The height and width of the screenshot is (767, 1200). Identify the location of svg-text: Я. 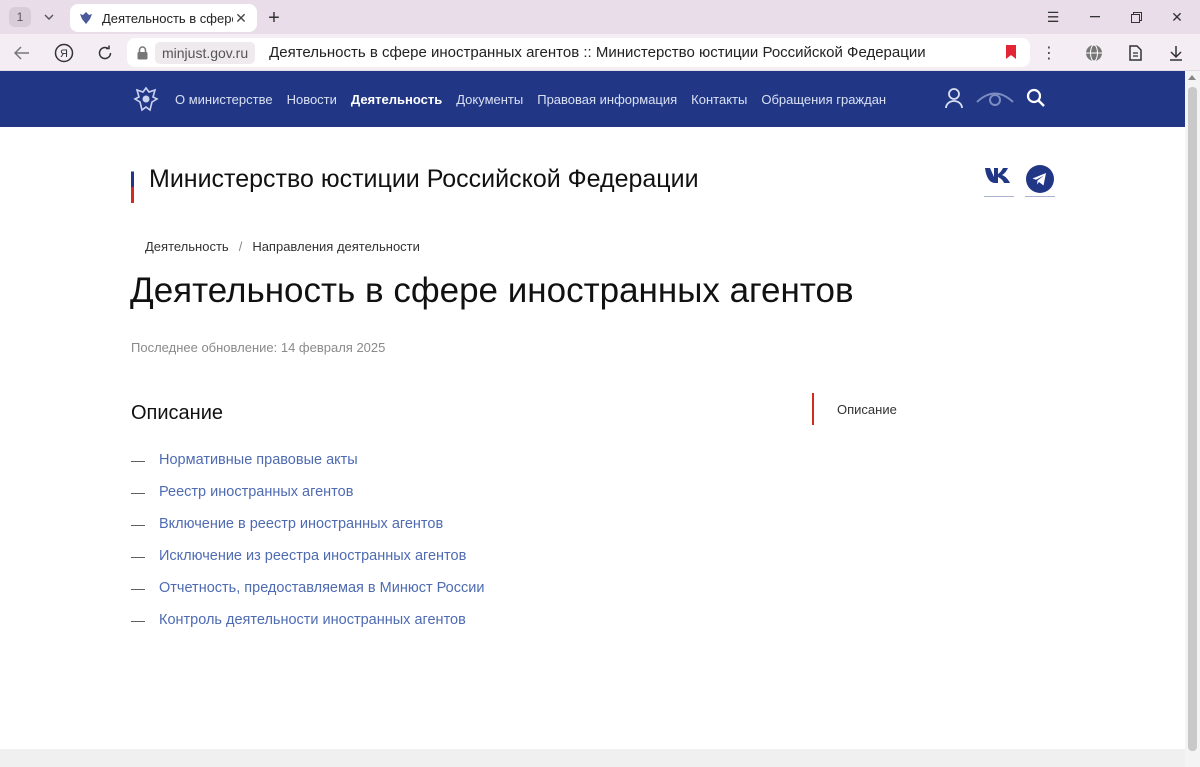
(64, 54).